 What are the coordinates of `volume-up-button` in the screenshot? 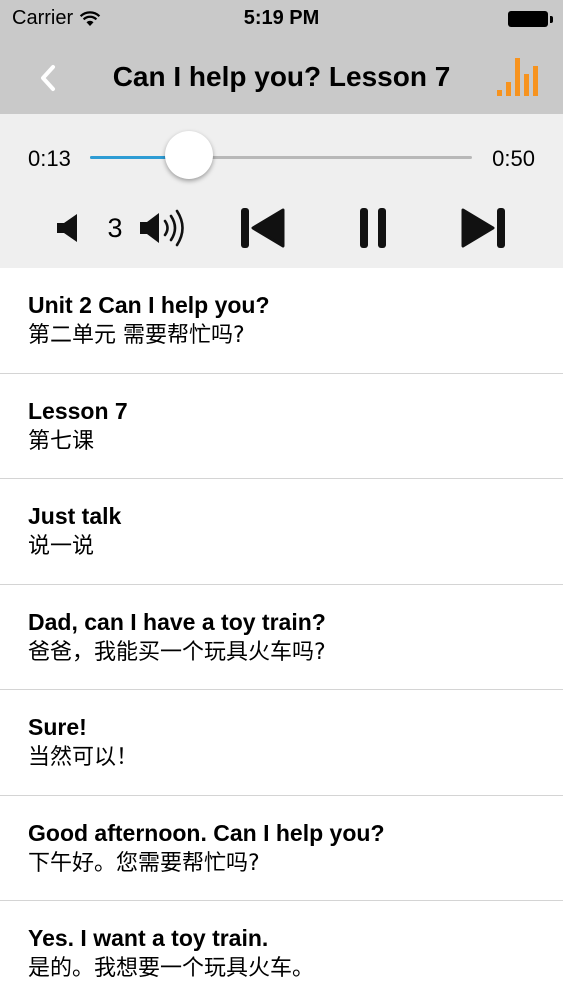 It's located at (164, 228).